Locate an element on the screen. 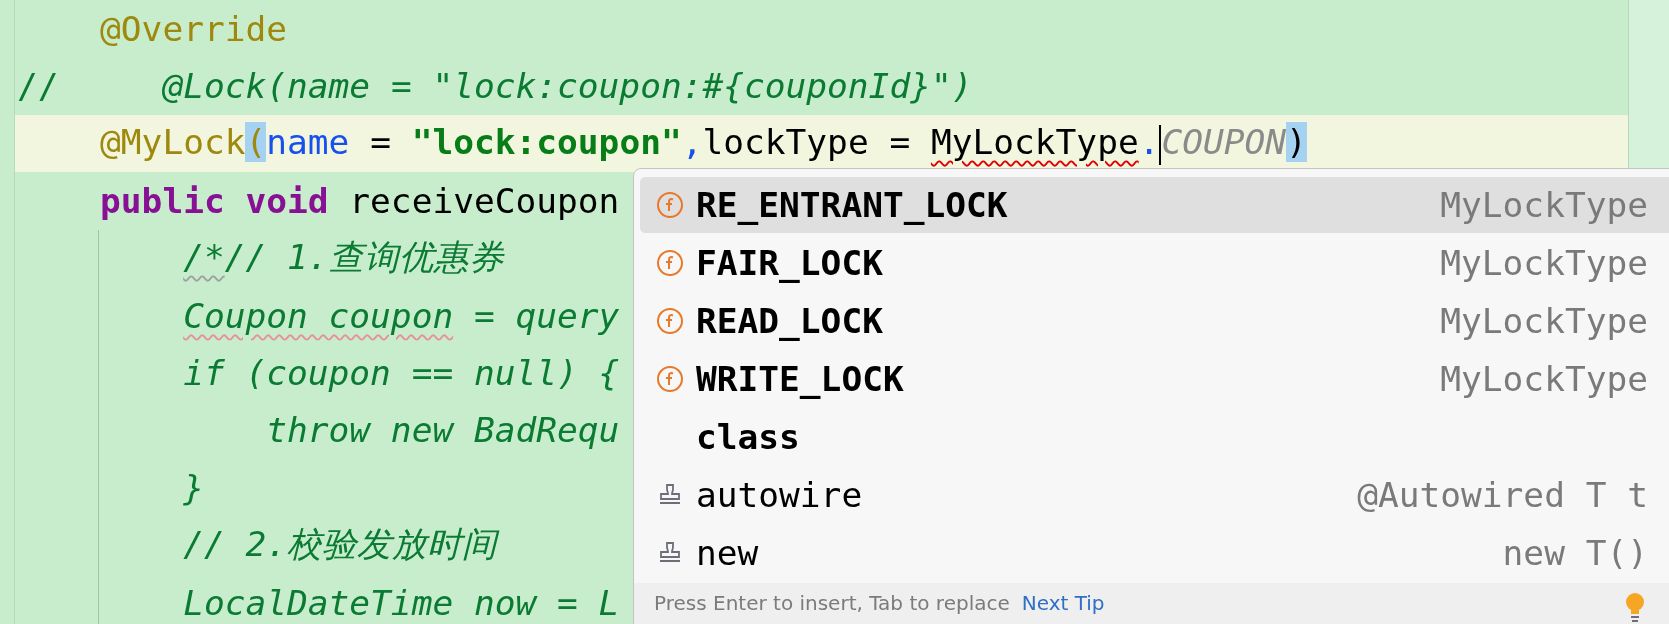 Image resolution: width=1669 pixels, height=624 pixels. code-line: public void receiveCoupon is located at coordinates (360, 200).